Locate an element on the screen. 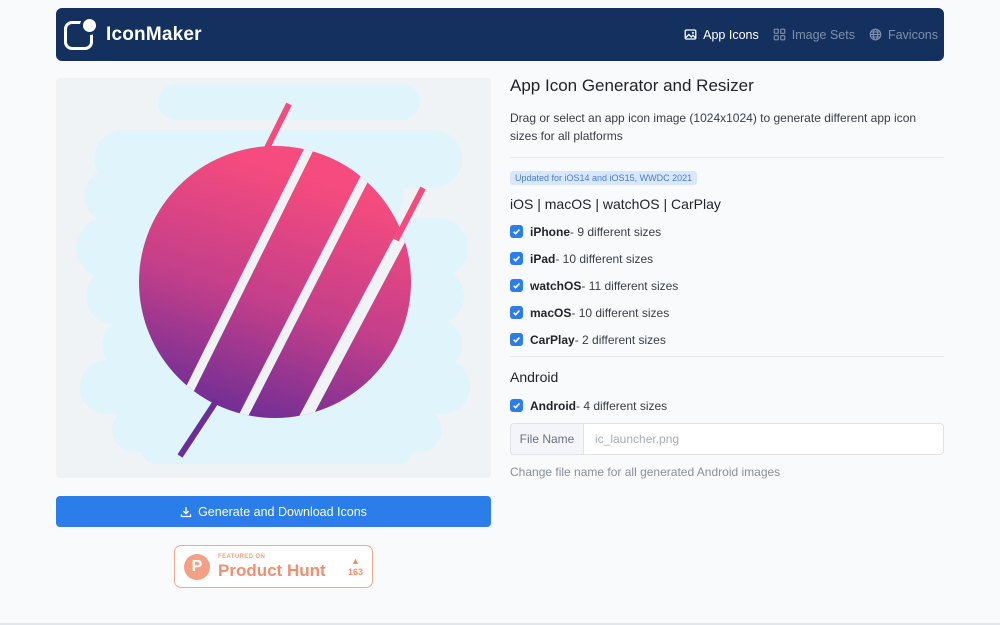 The image size is (1000, 625). option-name: macOS is located at coordinates (551, 312).